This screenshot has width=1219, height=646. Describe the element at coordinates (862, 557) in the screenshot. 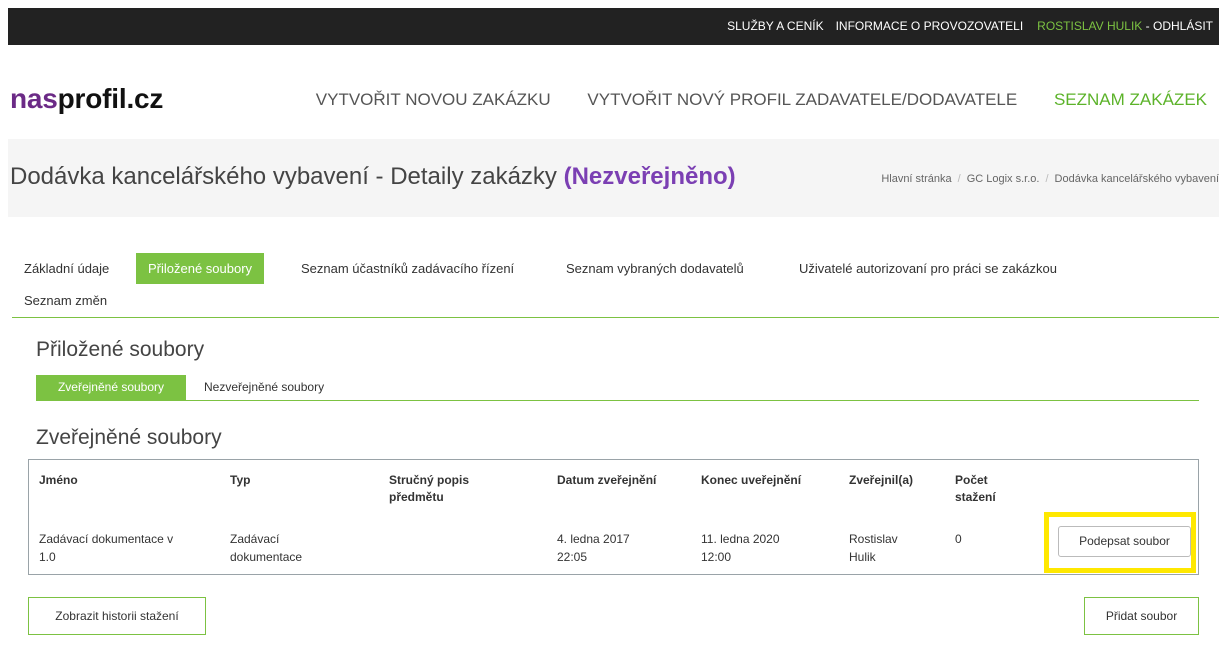

I see `cell-published-by-line2: Hulik` at that location.